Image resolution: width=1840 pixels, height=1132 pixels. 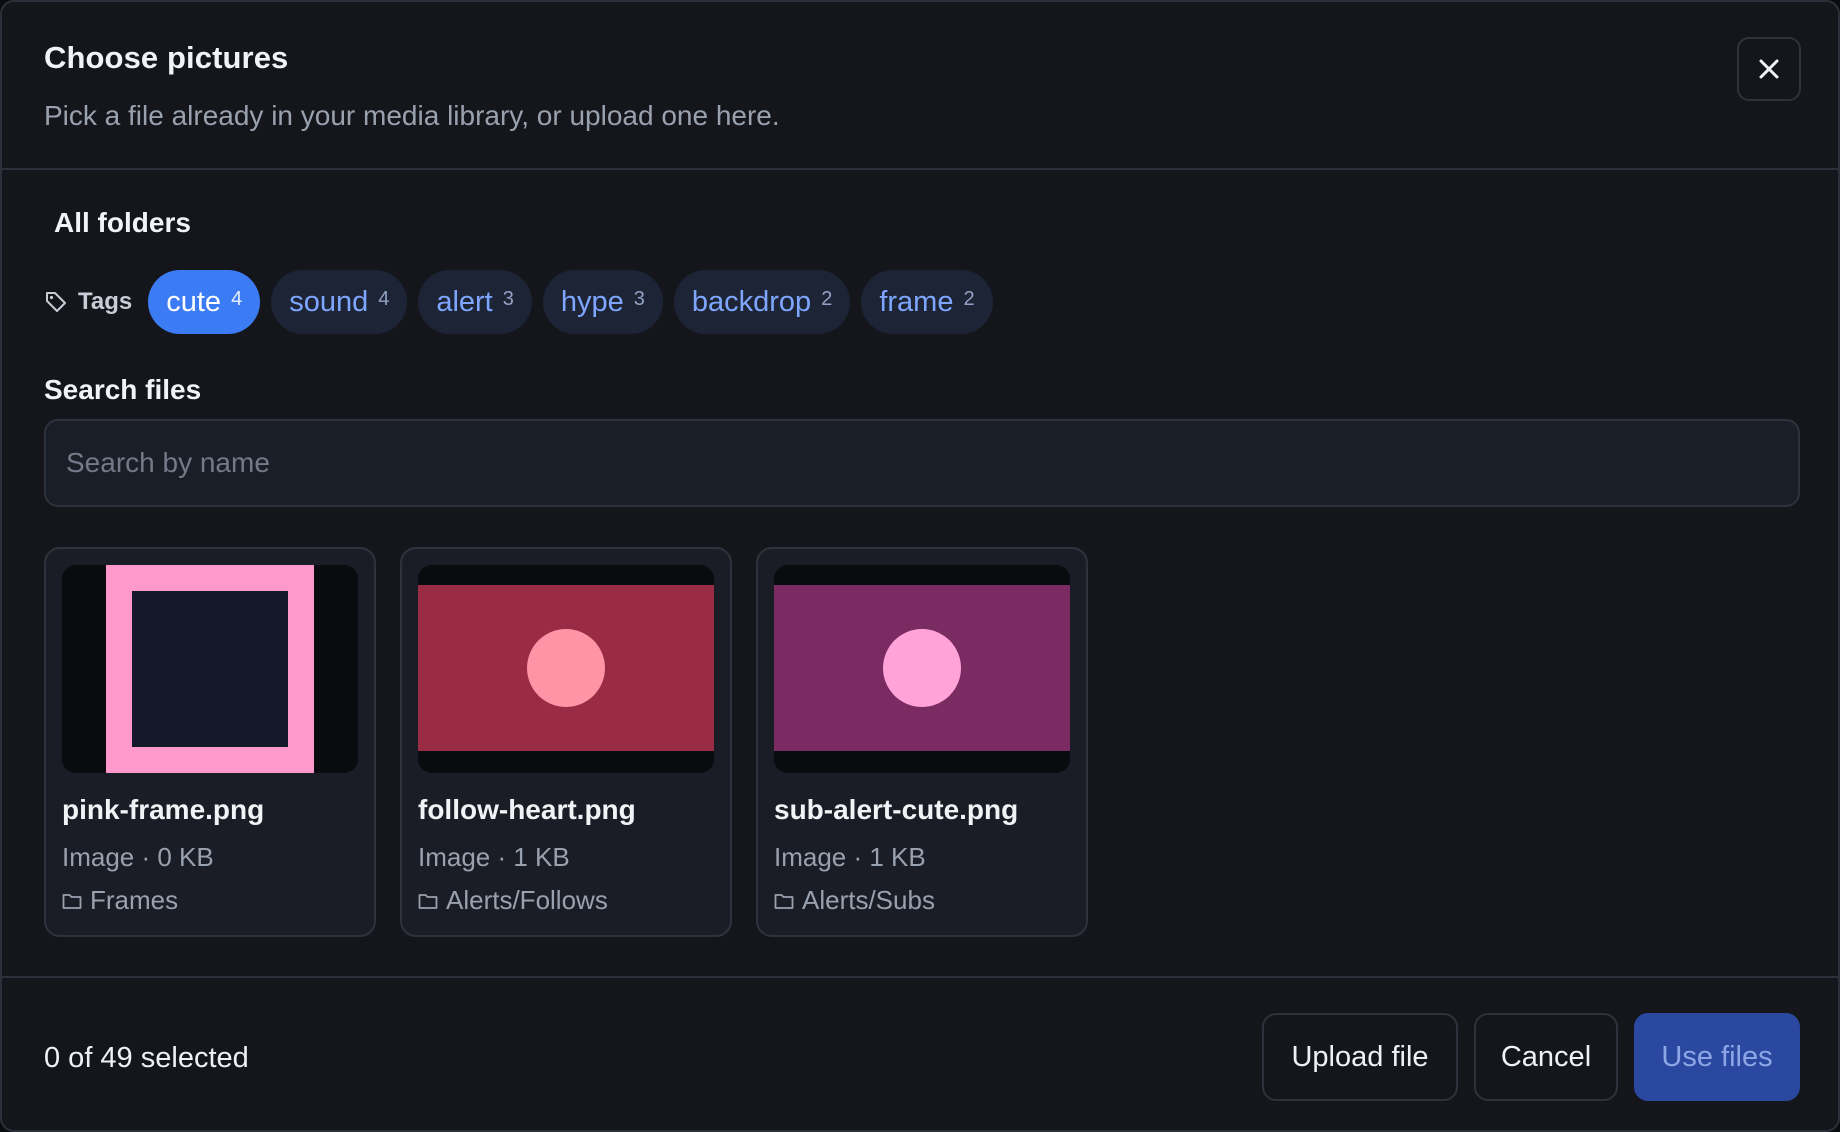 I want to click on file-name: follow-heart.png, so click(x=527, y=809).